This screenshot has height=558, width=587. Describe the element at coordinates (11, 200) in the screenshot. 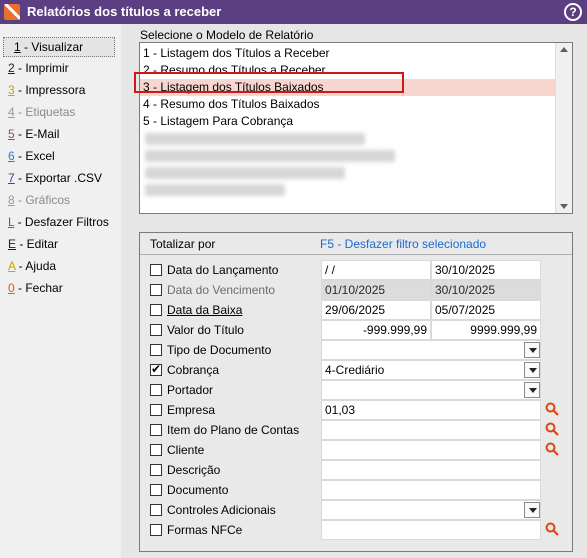

I see `shortcut-key: 8` at that location.